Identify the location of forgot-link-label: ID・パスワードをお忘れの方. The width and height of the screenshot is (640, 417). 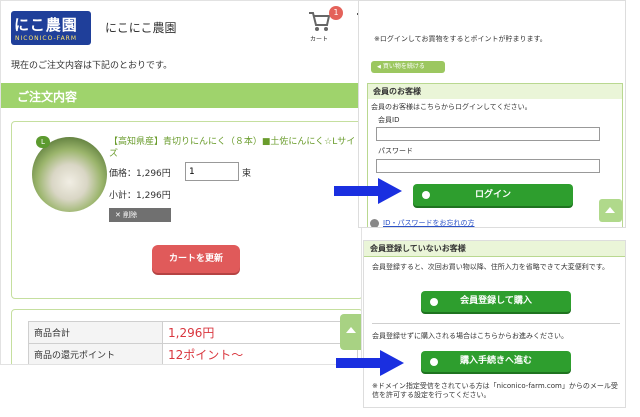
(429, 223).